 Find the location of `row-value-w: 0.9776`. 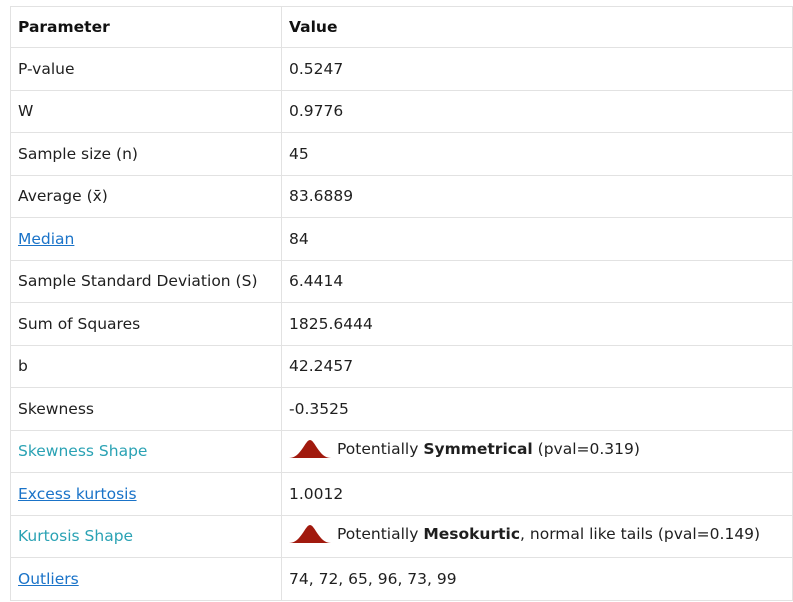

row-value-w: 0.9776 is located at coordinates (537, 111).